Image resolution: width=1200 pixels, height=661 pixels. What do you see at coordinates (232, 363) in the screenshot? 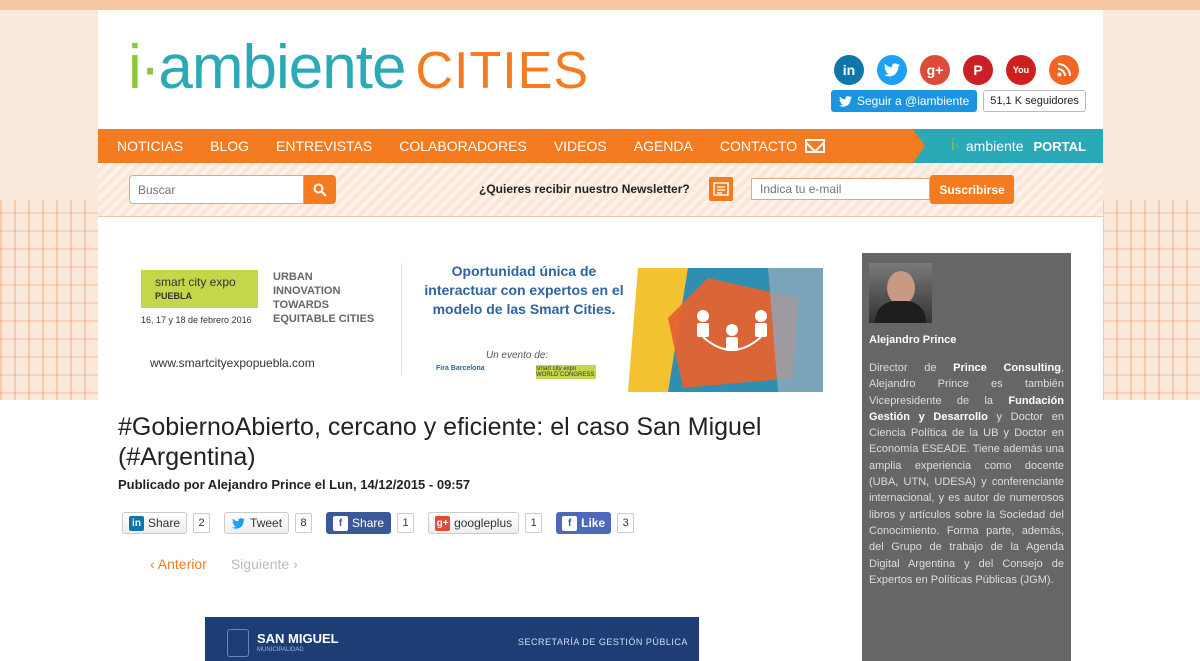
I see `banner-url: www.smartcityexpopuebla.com` at bounding box center [232, 363].